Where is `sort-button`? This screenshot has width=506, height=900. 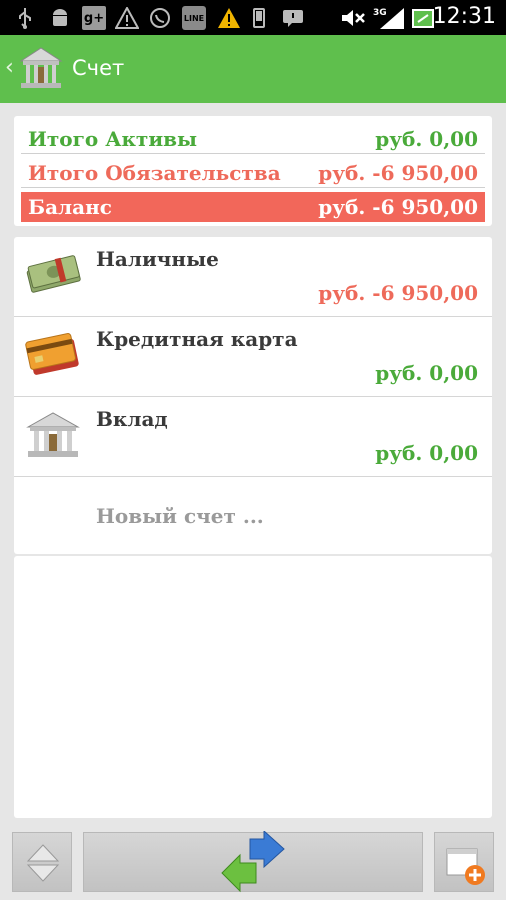 sort-button is located at coordinates (42, 862).